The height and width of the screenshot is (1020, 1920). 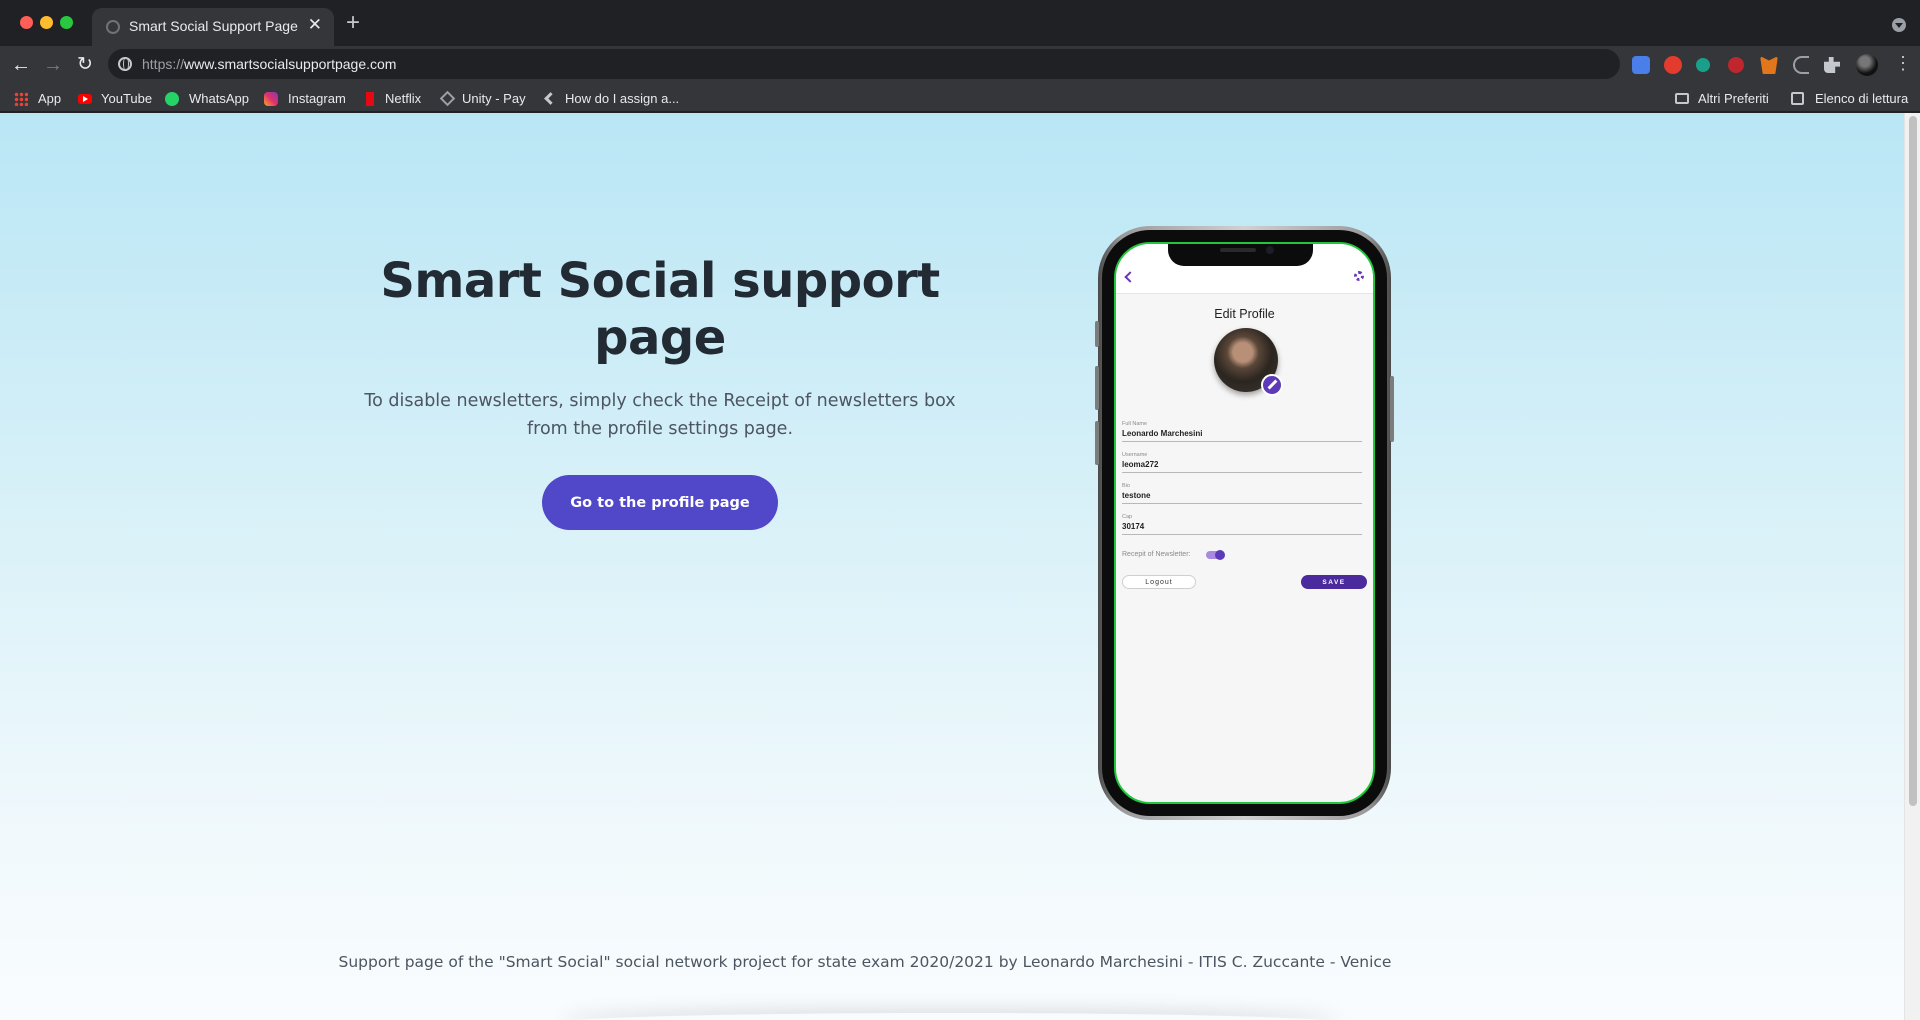 I want to click on bookmark-netflix: Netflix, so click(x=403, y=98).